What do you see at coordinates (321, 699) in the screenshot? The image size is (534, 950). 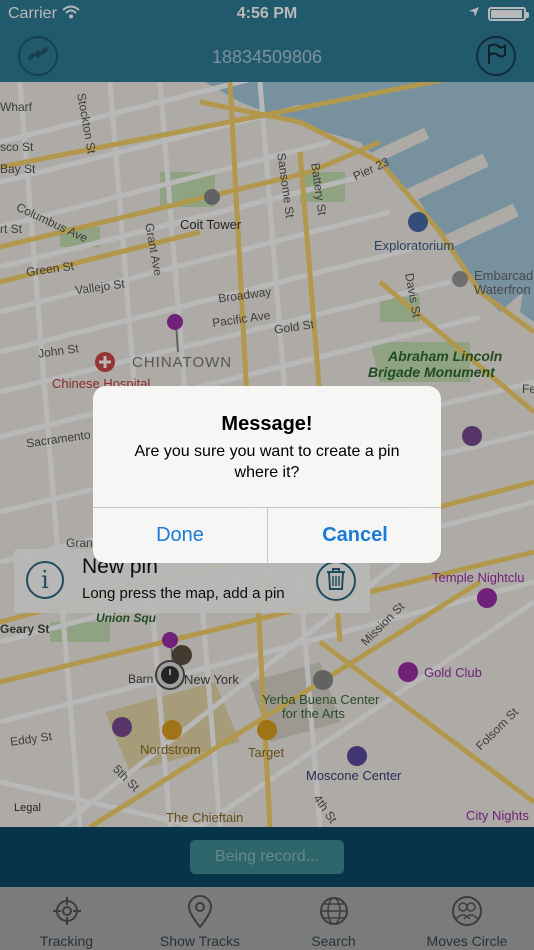 I see `place-label: Yerba Buena Center` at bounding box center [321, 699].